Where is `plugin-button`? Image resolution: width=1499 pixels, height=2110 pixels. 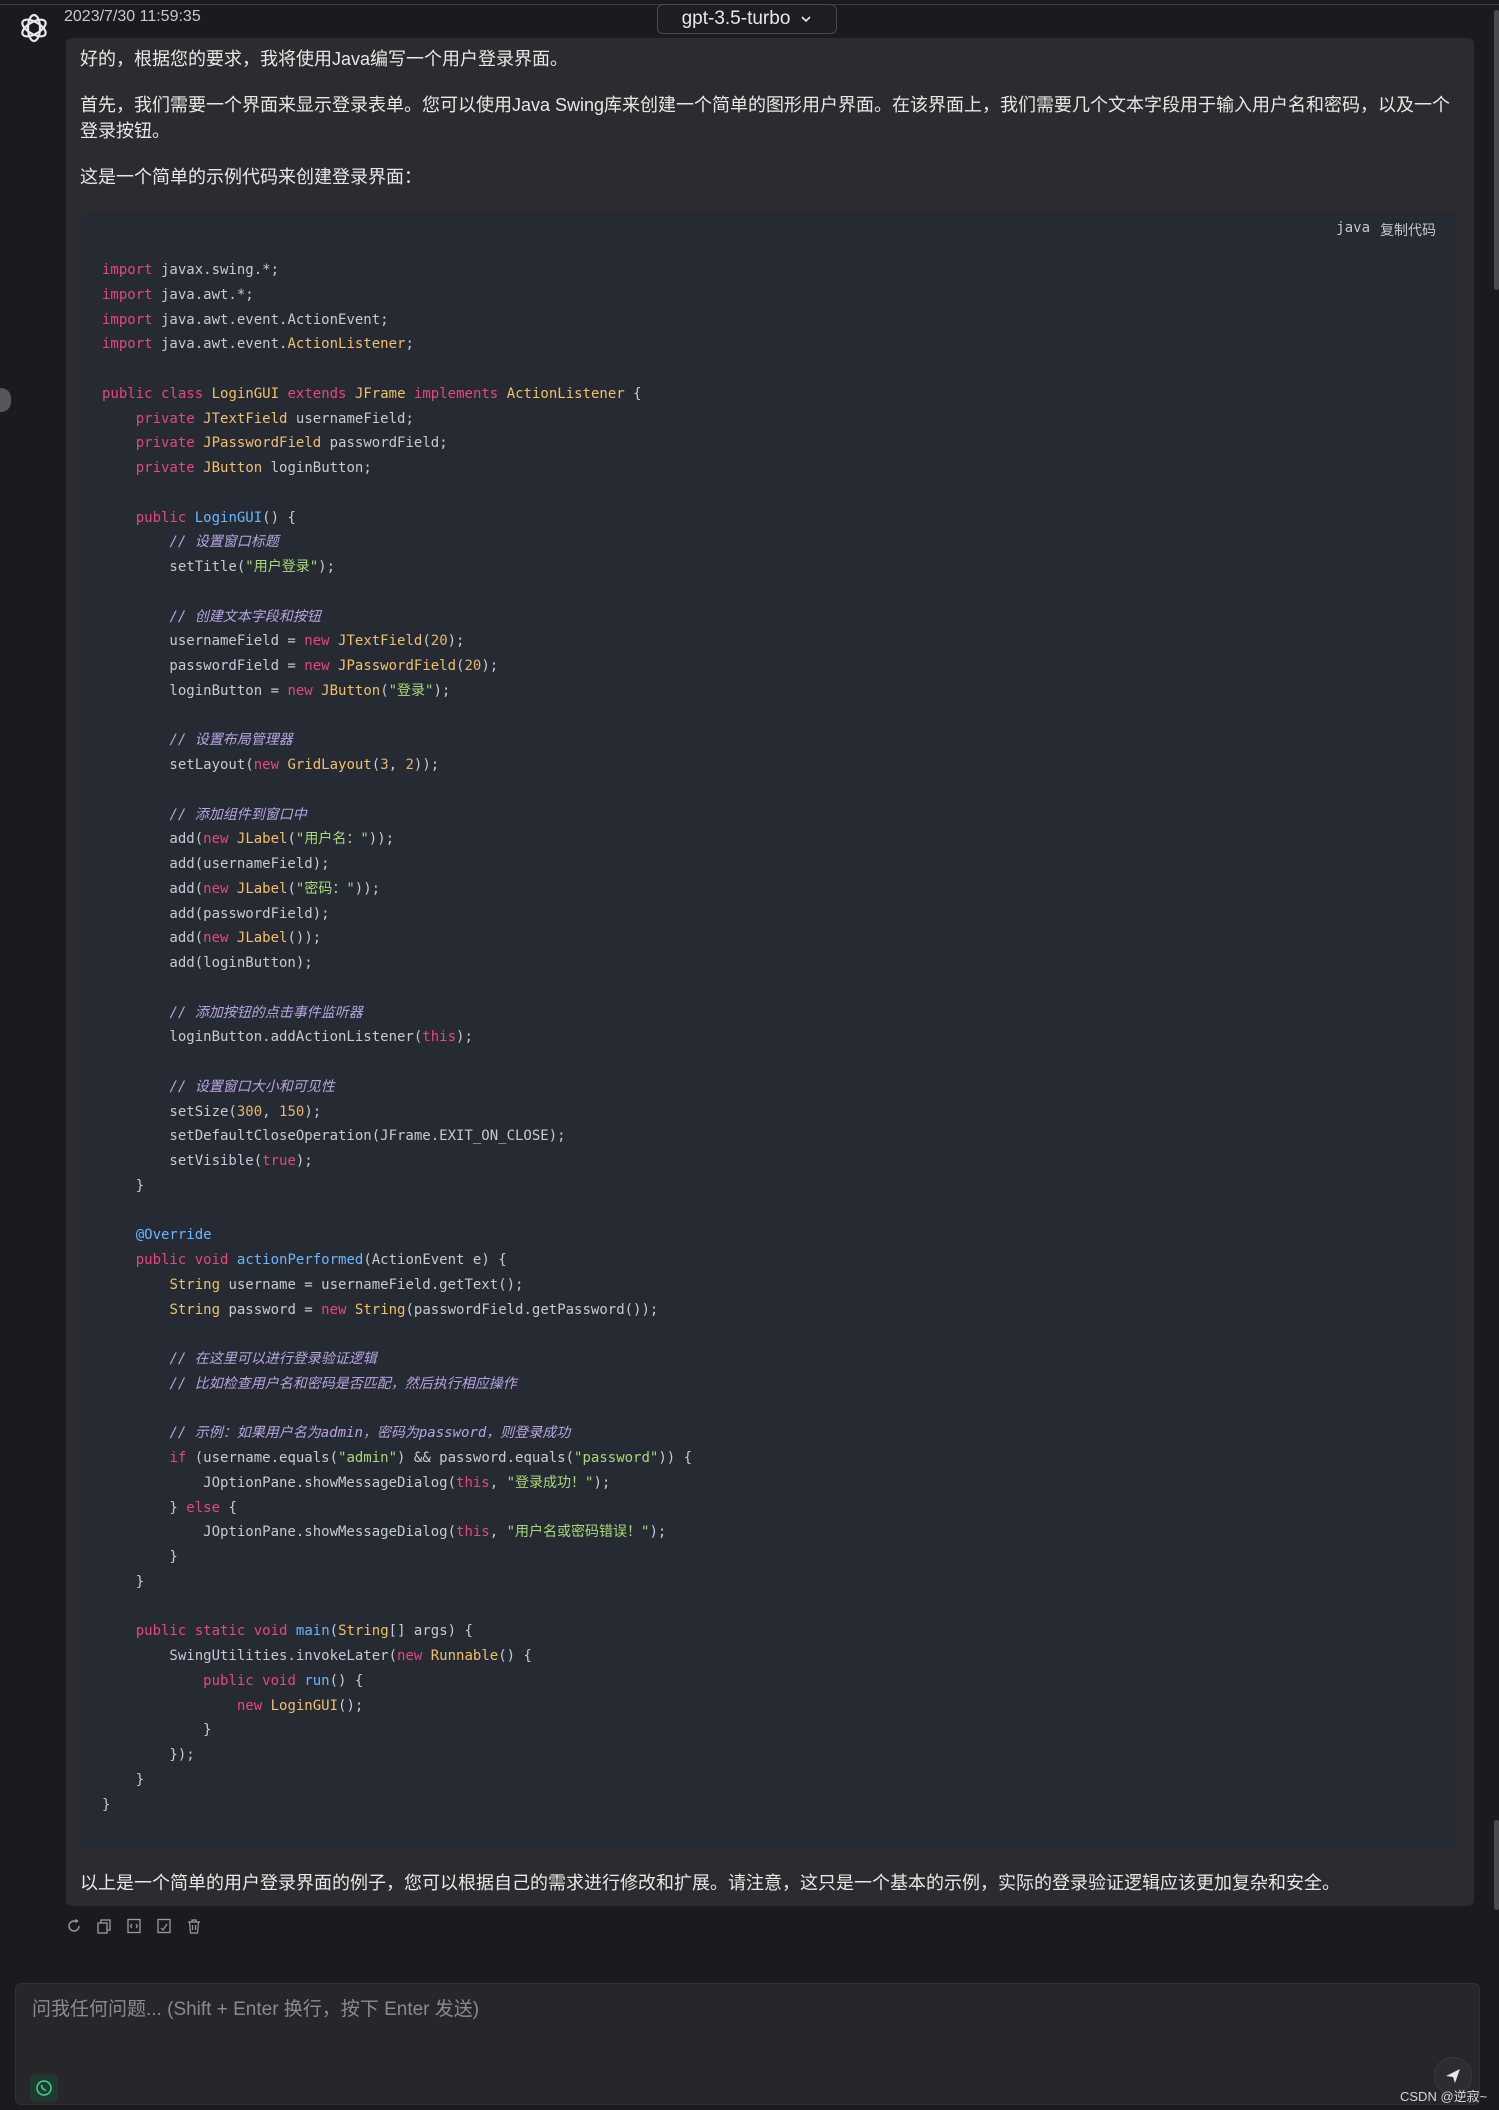 plugin-button is located at coordinates (44, 2088).